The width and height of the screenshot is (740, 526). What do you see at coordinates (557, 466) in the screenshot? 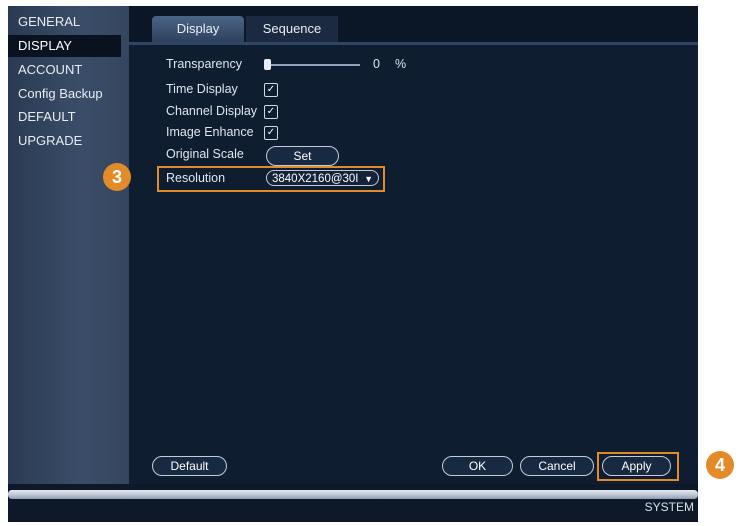
I see `cancel-button: Cancel` at bounding box center [557, 466].